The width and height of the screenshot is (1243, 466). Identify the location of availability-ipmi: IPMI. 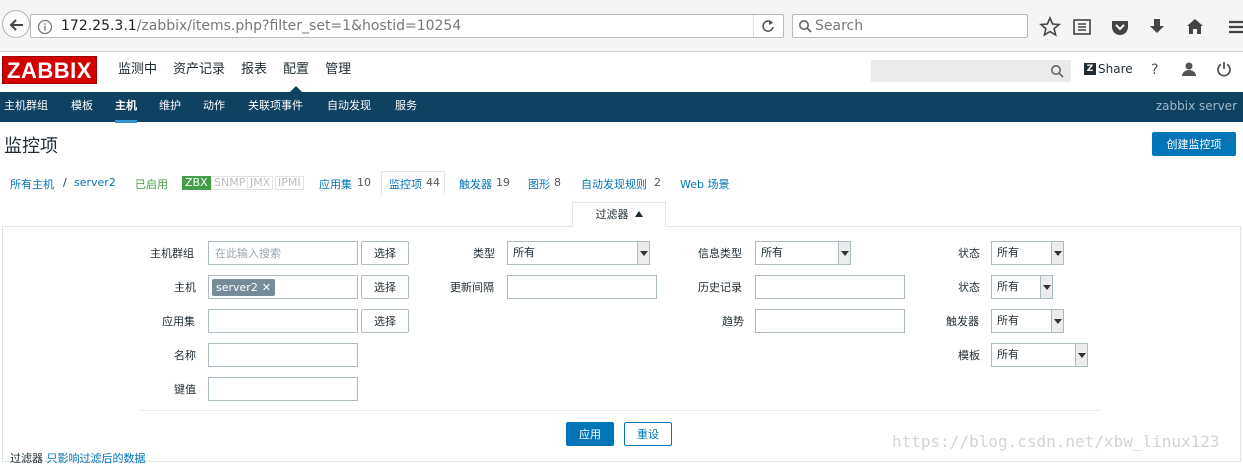
(289, 183).